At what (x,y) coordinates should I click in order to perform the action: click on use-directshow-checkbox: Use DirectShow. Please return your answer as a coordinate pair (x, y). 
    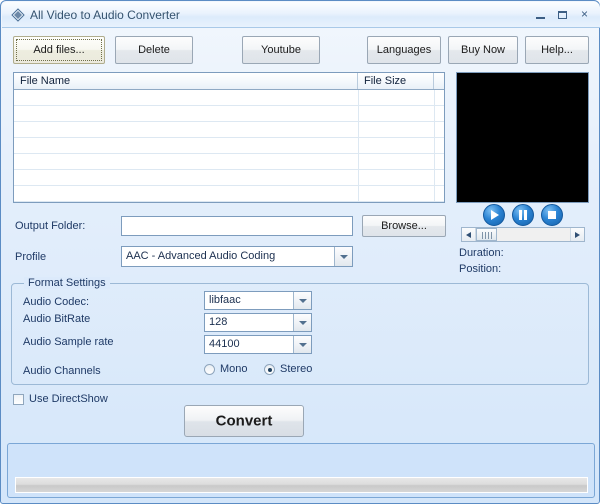
    Looking at the image, I should click on (60, 399).